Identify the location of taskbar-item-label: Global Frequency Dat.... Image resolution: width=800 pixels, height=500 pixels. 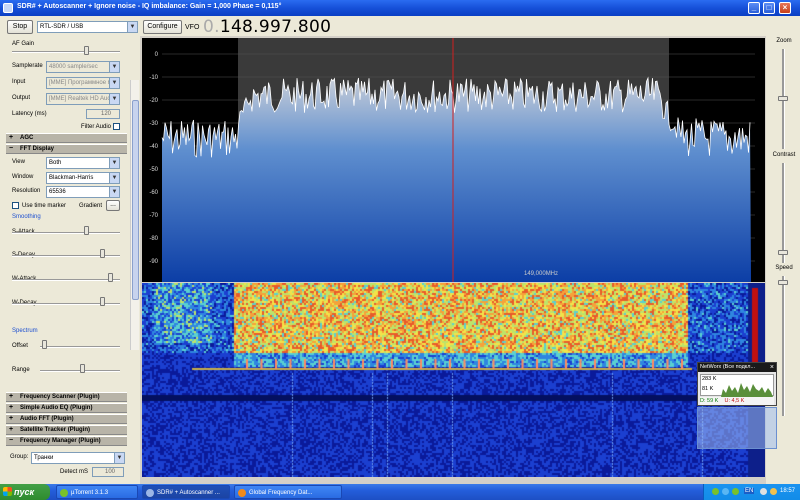
(281, 493).